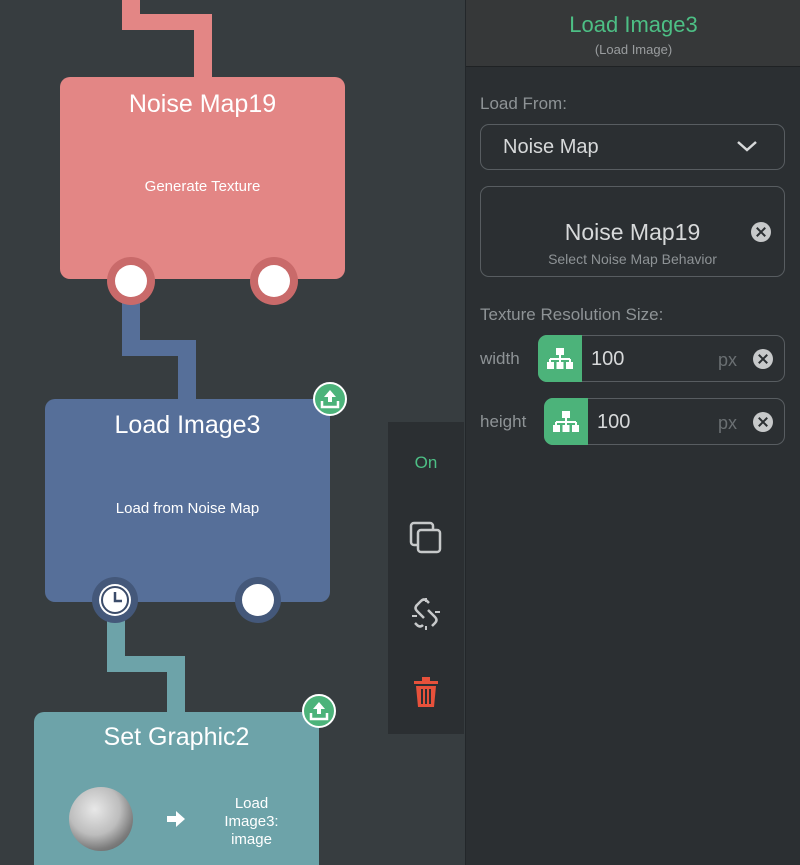 This screenshot has width=800, height=865. Describe the element at coordinates (763, 359) in the screenshot. I see `clear-width-icon` at that location.